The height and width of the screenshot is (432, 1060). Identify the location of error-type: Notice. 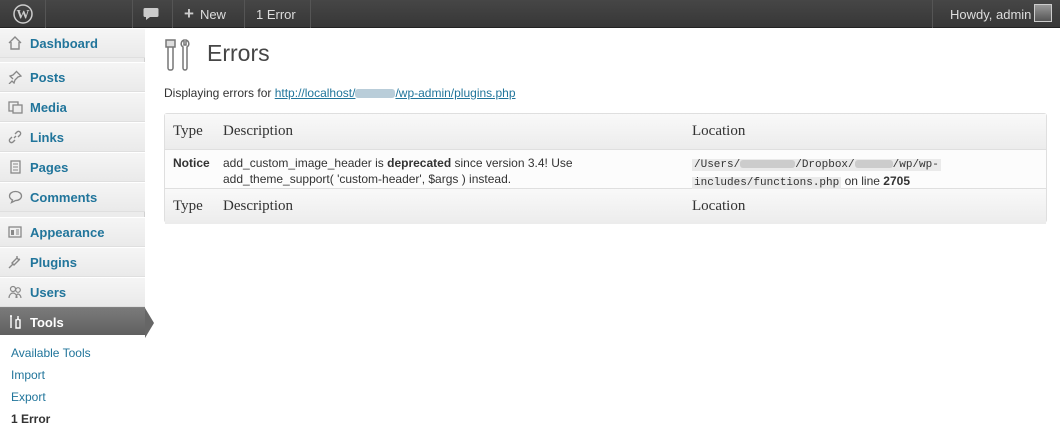
(191, 163).